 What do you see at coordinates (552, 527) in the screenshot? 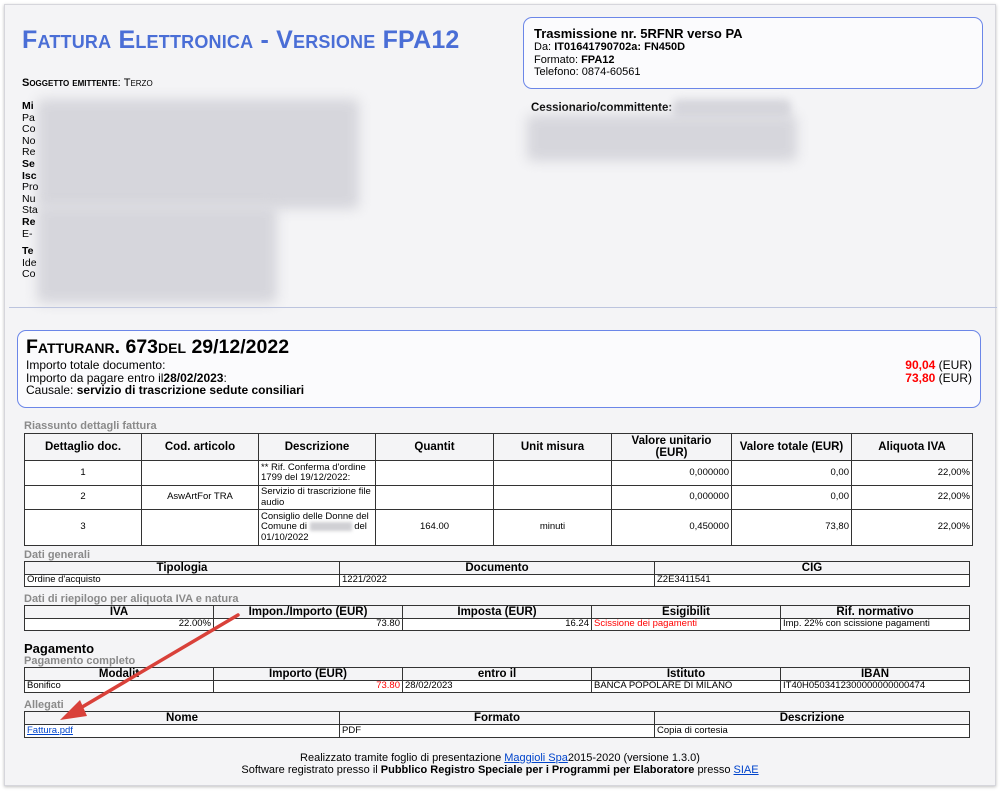
I see `cell-um: minuti` at bounding box center [552, 527].